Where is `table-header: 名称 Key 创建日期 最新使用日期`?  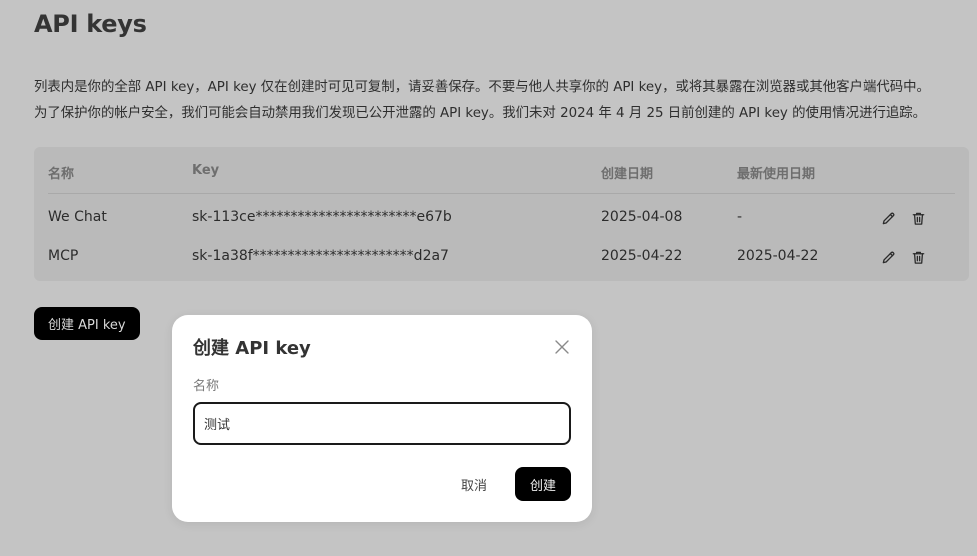
table-header: 名称 Key 创建日期 最新使用日期 is located at coordinates (501, 170).